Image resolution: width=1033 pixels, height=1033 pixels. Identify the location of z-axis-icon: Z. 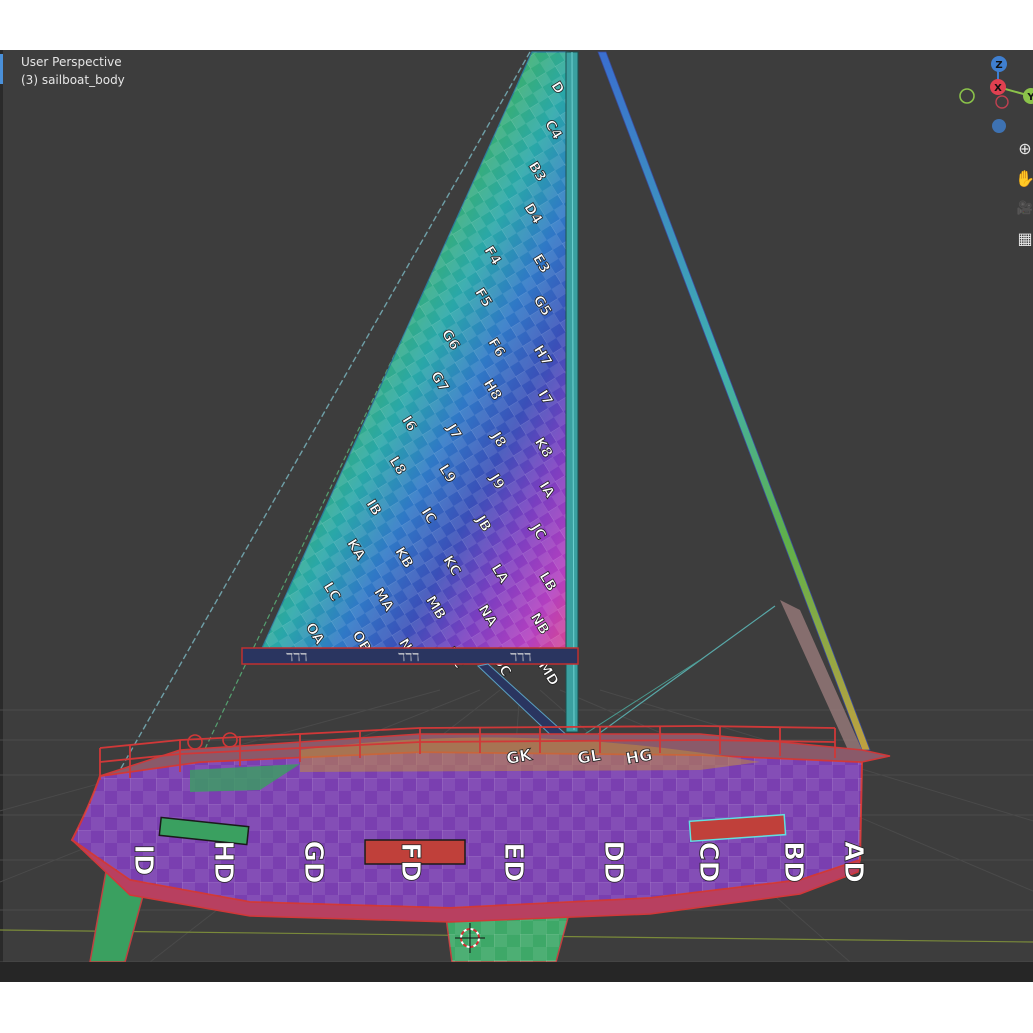
(999, 64).